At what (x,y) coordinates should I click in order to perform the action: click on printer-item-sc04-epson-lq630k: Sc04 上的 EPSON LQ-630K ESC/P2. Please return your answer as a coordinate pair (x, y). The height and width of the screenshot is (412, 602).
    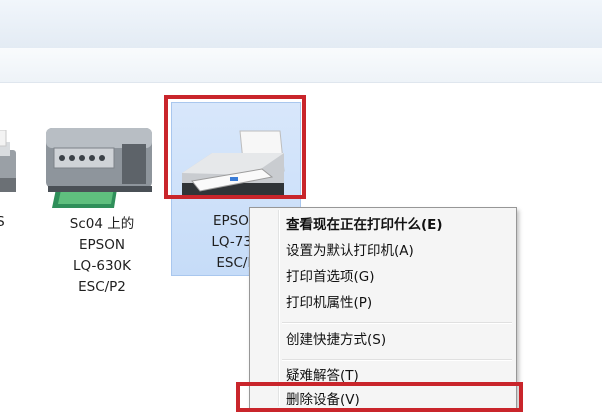
    Looking at the image, I should click on (102, 208).